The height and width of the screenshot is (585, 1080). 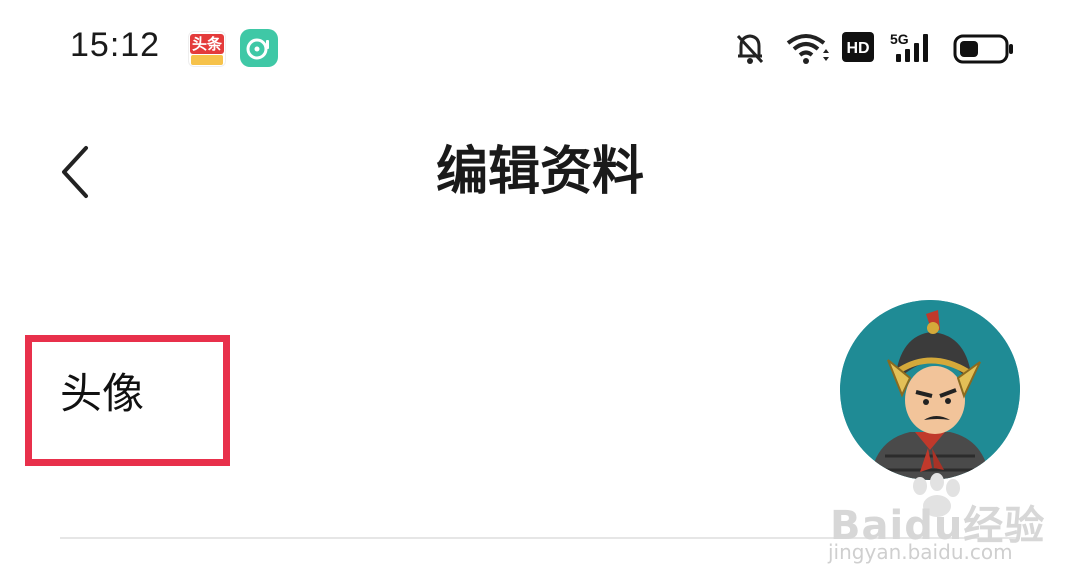 What do you see at coordinates (539, 172) in the screenshot?
I see `page-title: 编辑资料` at bounding box center [539, 172].